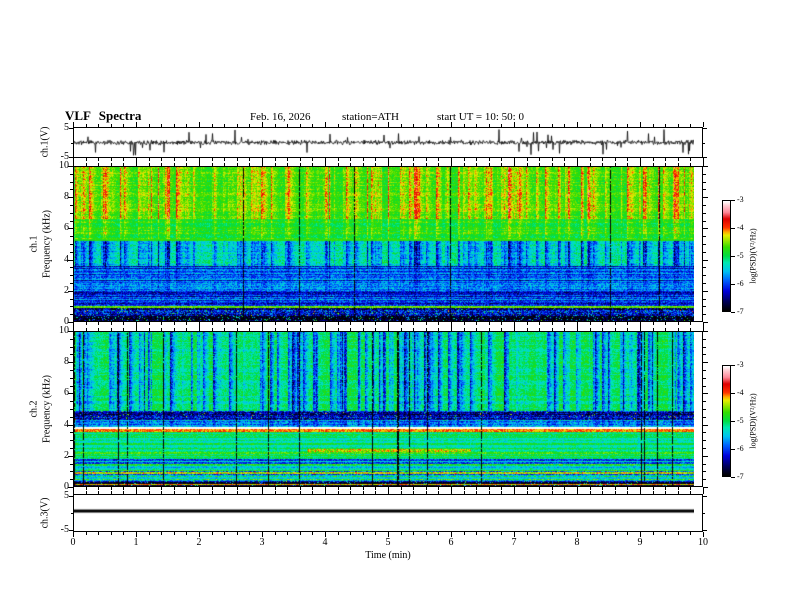  I want to click on x-tick-label: 1, so click(136, 542).